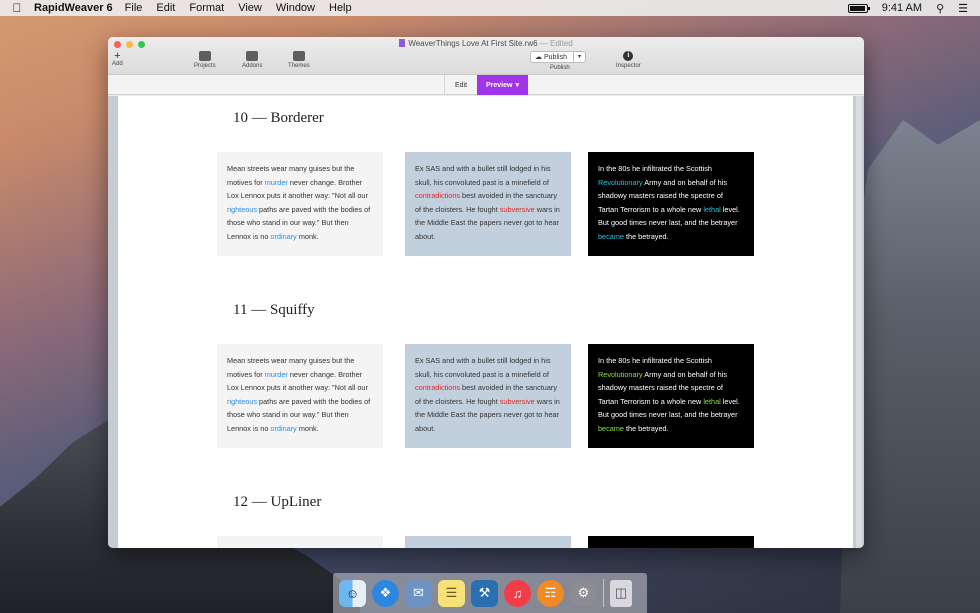 The width and height of the screenshot is (980, 613). I want to click on notes-icon: ☰, so click(451, 593).